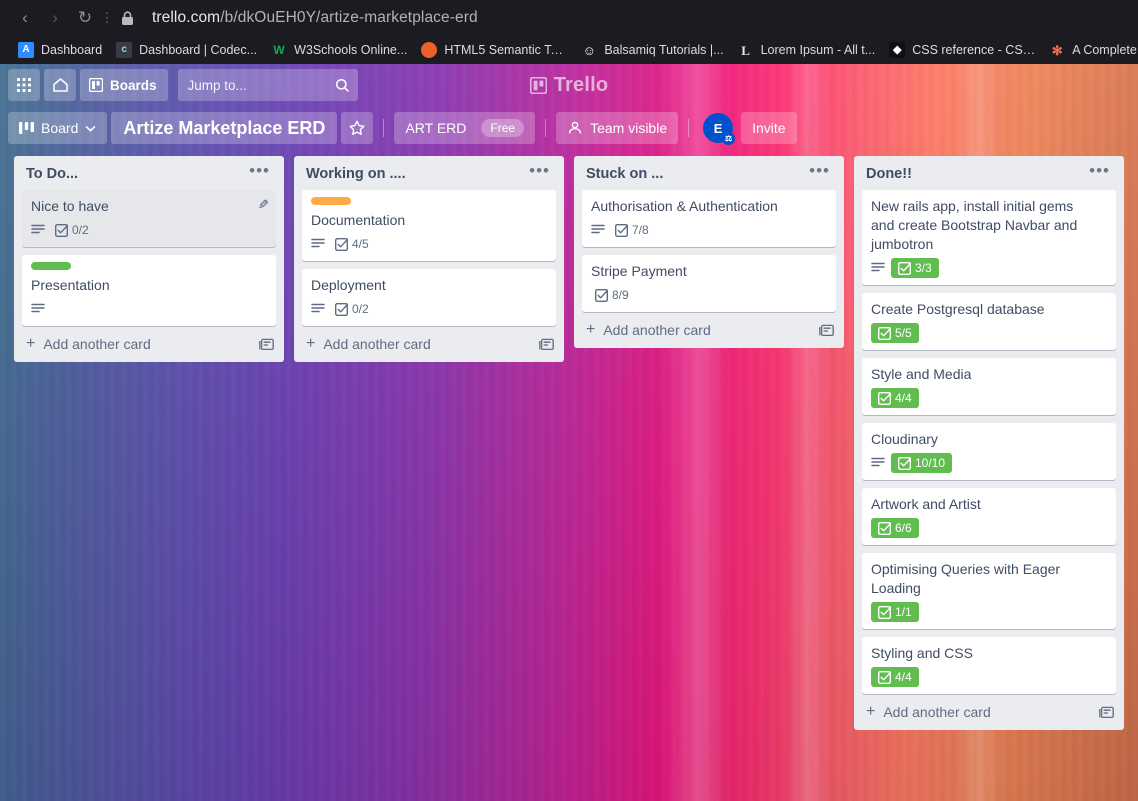 The image size is (1138, 801). Describe the element at coordinates (358, 220) in the screenshot. I see `card-title: Documentation` at that location.